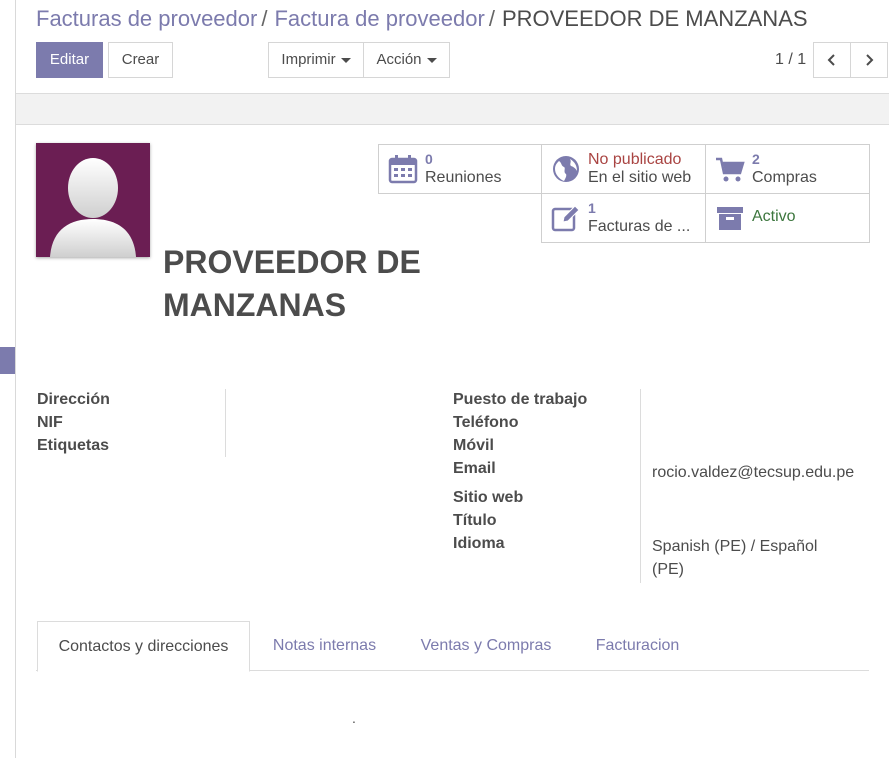 The image size is (889, 758). I want to click on edit-button: Editar, so click(69, 60).